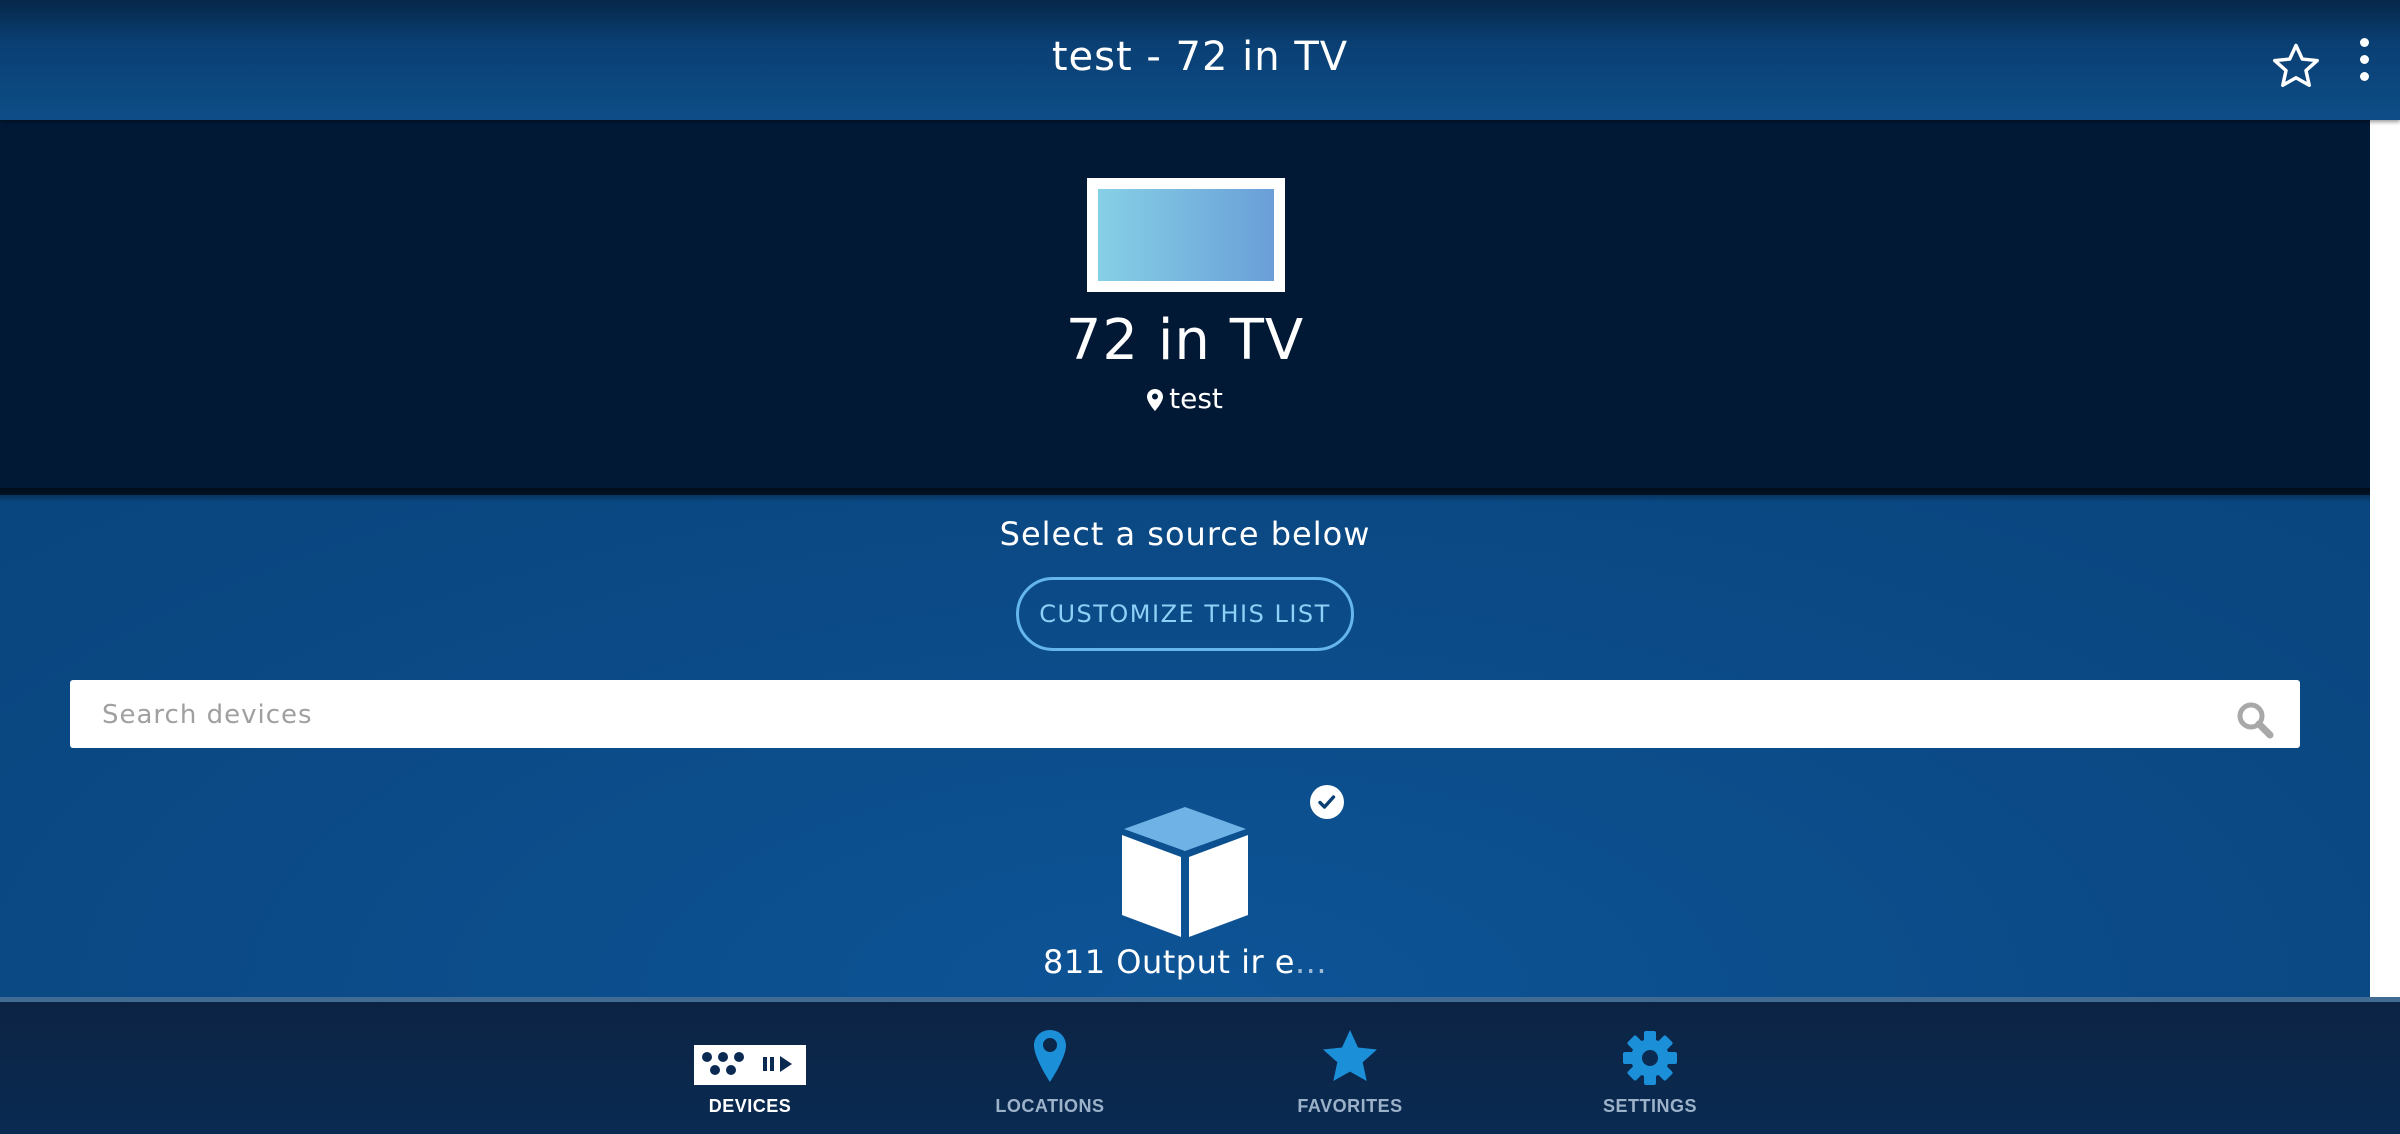 This screenshot has height=1134, width=2400. What do you see at coordinates (750, 1065) in the screenshot?
I see `remote-icon` at bounding box center [750, 1065].